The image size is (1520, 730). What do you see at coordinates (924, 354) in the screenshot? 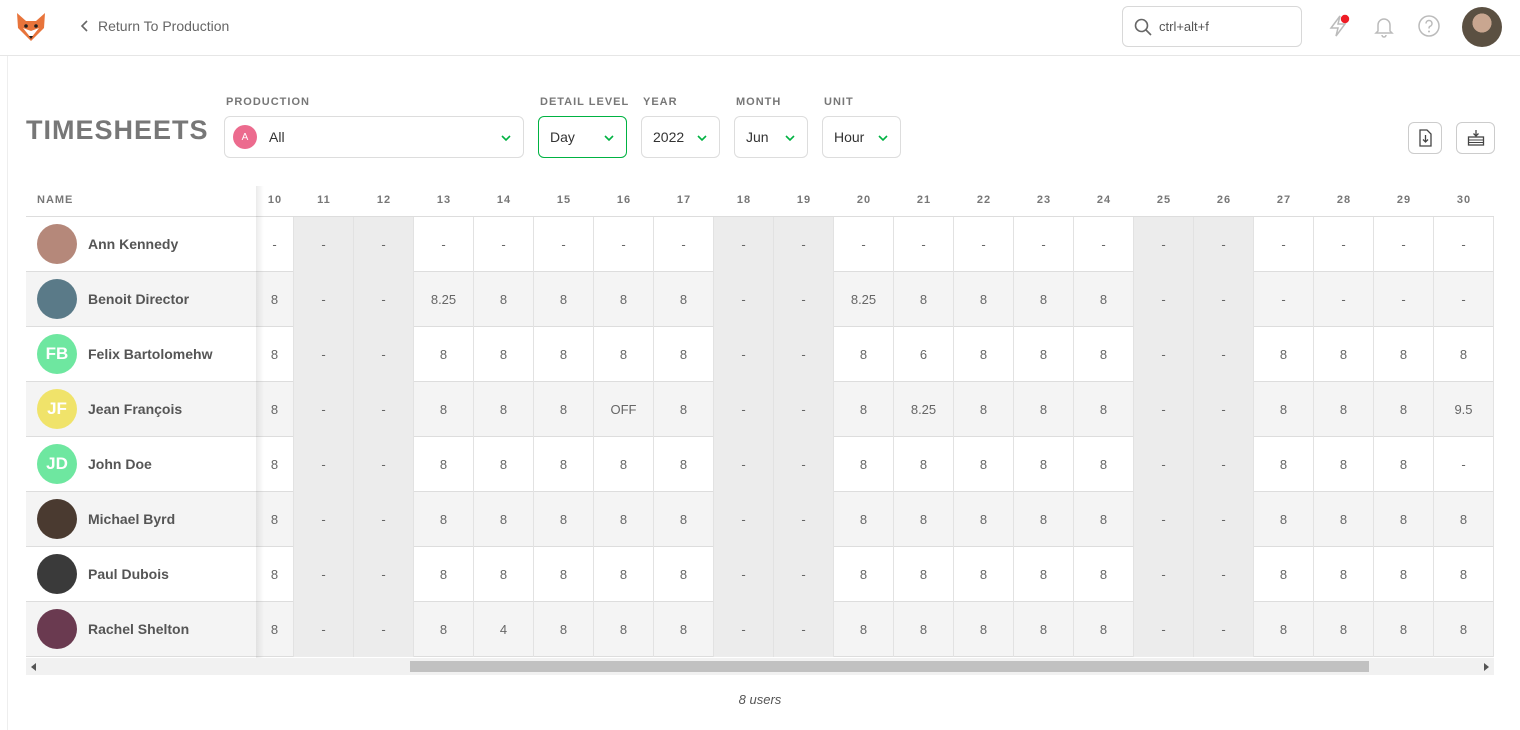
I see `hours-cell: 6` at bounding box center [924, 354].